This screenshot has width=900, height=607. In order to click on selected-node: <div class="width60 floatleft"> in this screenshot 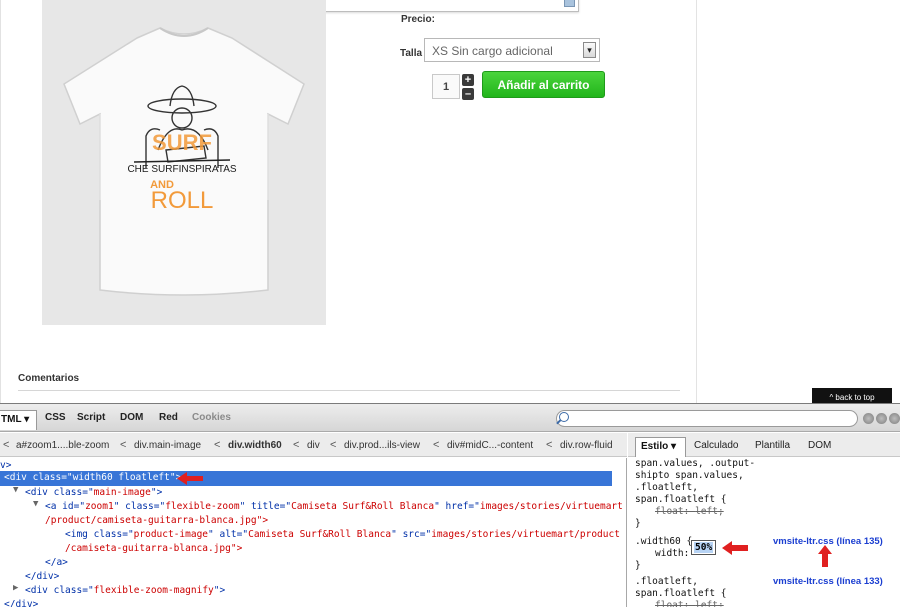, I will do `click(92, 477)`.